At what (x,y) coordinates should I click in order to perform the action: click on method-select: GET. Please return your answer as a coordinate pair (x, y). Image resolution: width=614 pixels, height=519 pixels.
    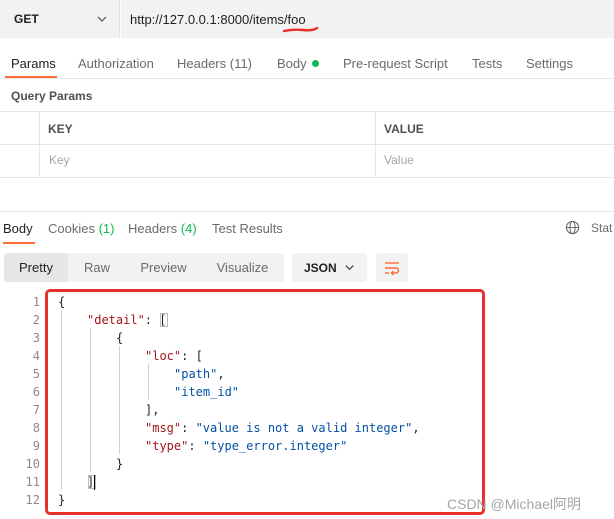
    Looking at the image, I should click on (60, 19).